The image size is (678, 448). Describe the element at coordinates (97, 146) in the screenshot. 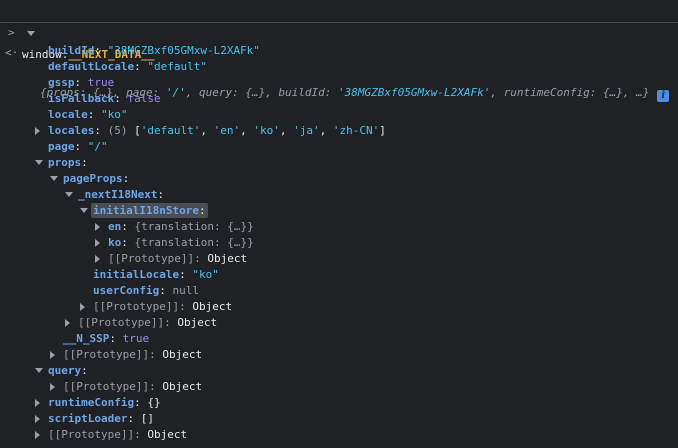

I see `property-value-string: "/"` at that location.